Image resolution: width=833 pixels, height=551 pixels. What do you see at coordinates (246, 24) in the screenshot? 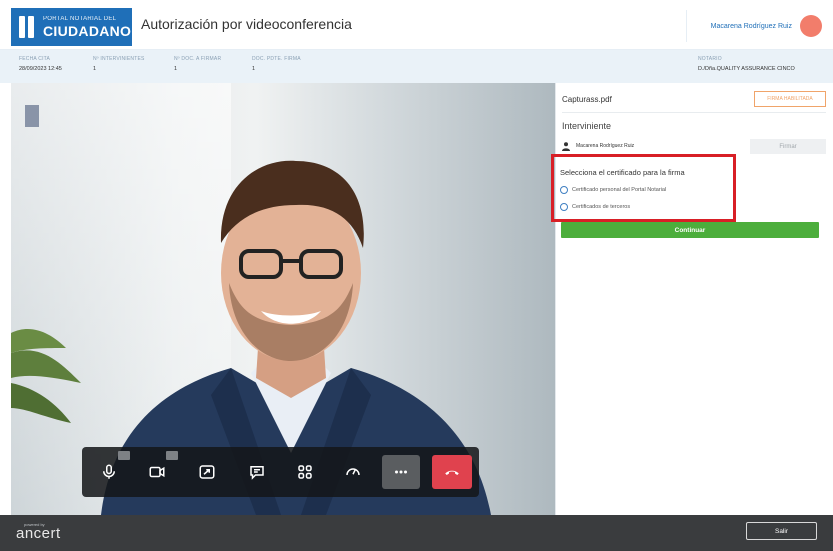
I see `page-title: Autorización por videoconferencia` at bounding box center [246, 24].